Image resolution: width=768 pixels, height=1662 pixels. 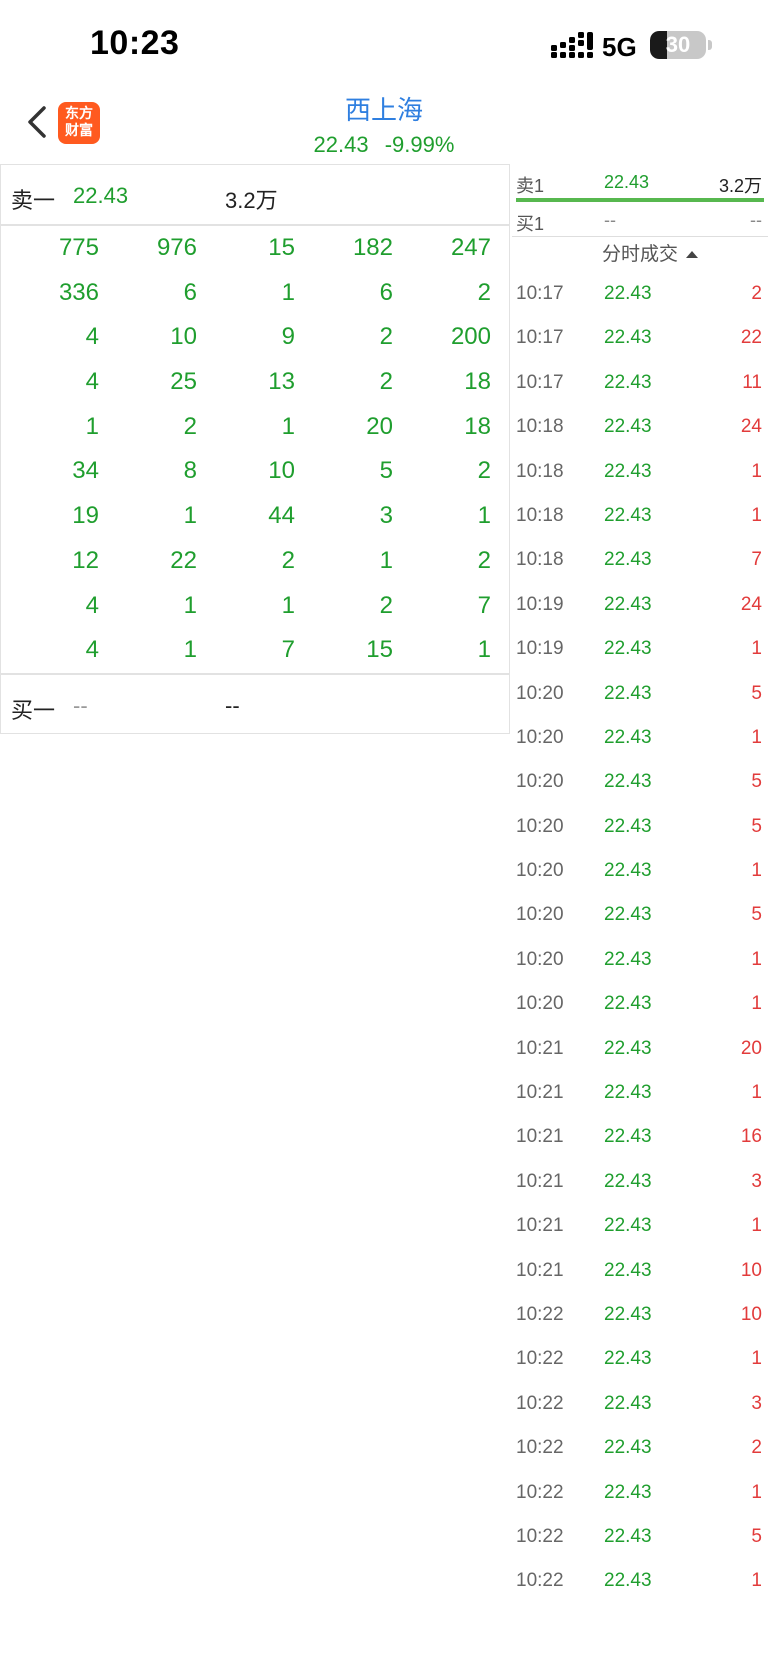 I want to click on queue-row: 4 1 7 15 1, so click(x=255, y=650).